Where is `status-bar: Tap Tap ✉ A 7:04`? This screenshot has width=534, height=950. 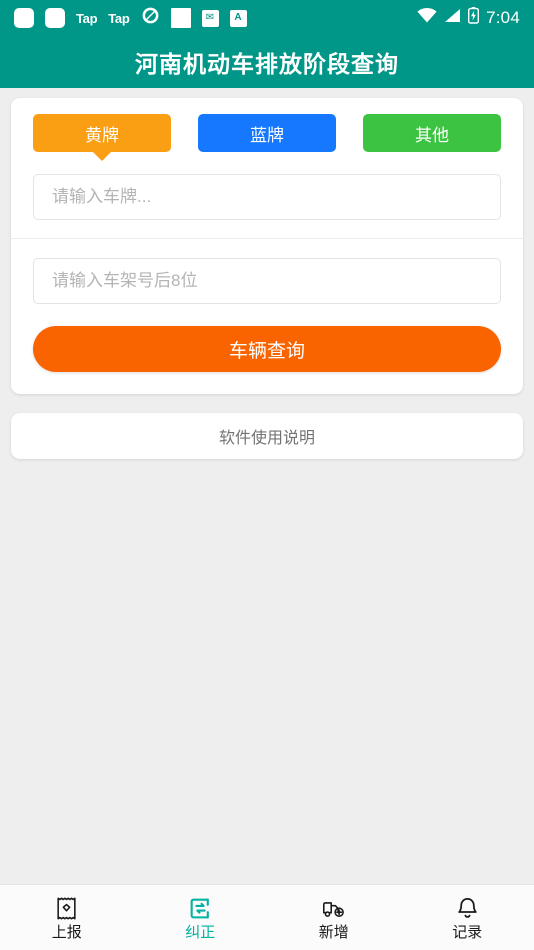
status-bar: Tap Tap ✉ A 7:04 is located at coordinates (267, 18).